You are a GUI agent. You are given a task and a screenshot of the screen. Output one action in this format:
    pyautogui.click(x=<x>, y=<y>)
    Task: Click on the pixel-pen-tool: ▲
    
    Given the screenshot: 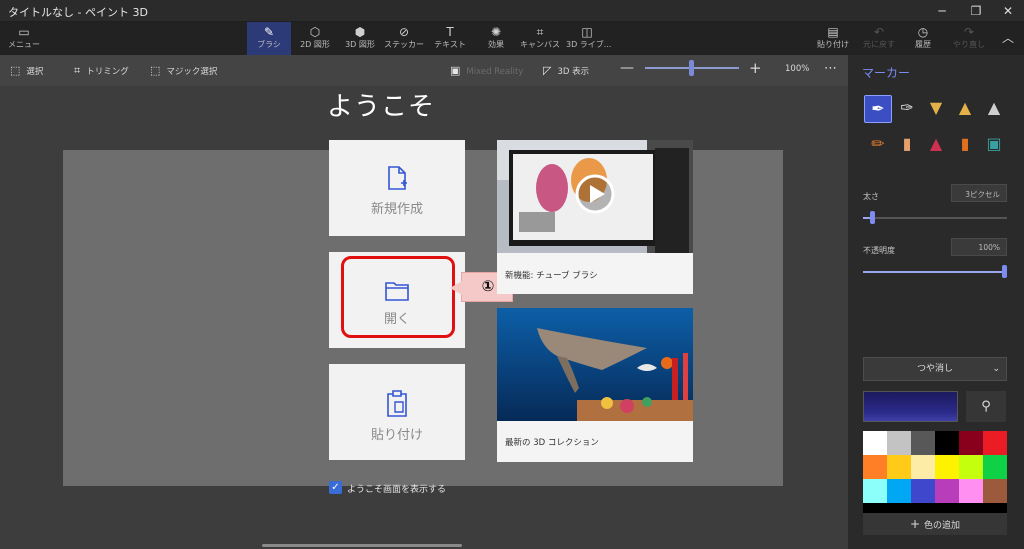 What is the action you would take?
    pyautogui.click(x=994, y=109)
    